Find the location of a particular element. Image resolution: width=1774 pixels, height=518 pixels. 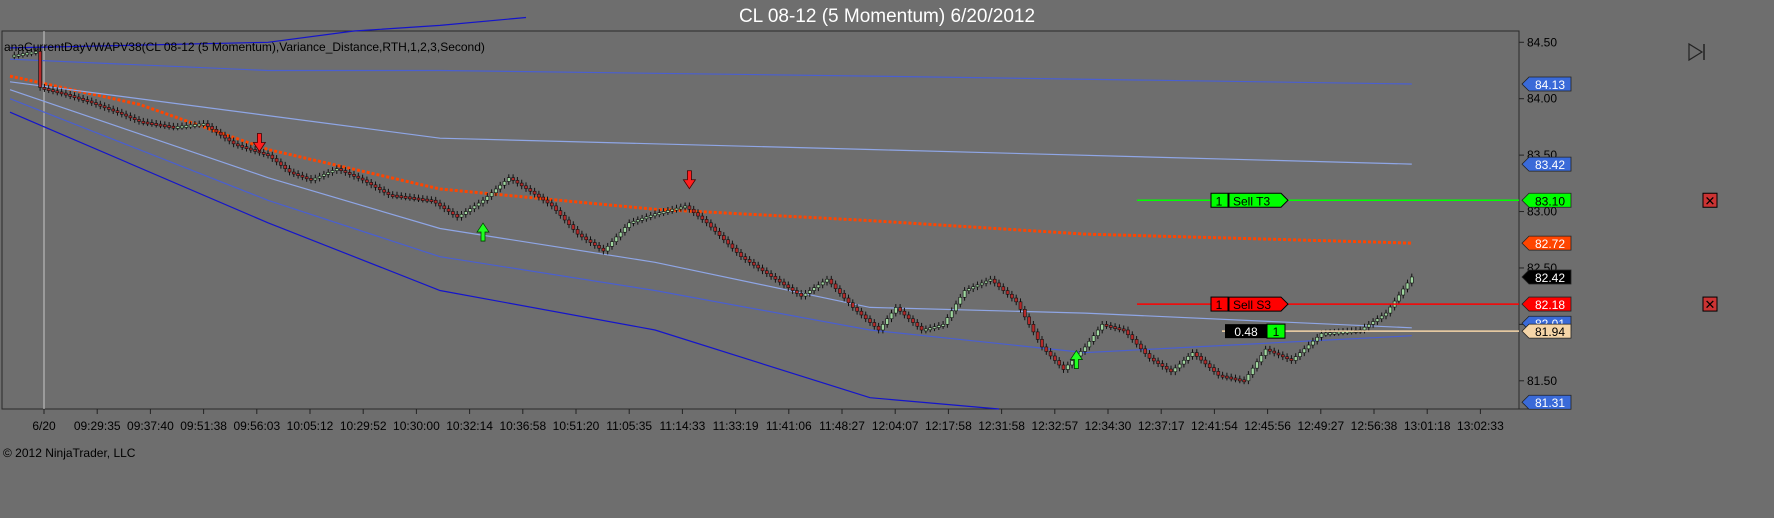

x-tick-label: 12:32:57 is located at coordinates (1054, 426).